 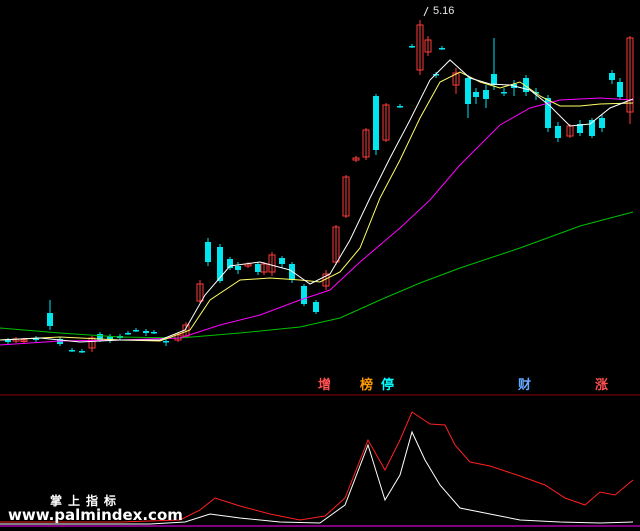 What do you see at coordinates (524, 386) in the screenshot?
I see `signal-tag-cai: 财` at bounding box center [524, 386].